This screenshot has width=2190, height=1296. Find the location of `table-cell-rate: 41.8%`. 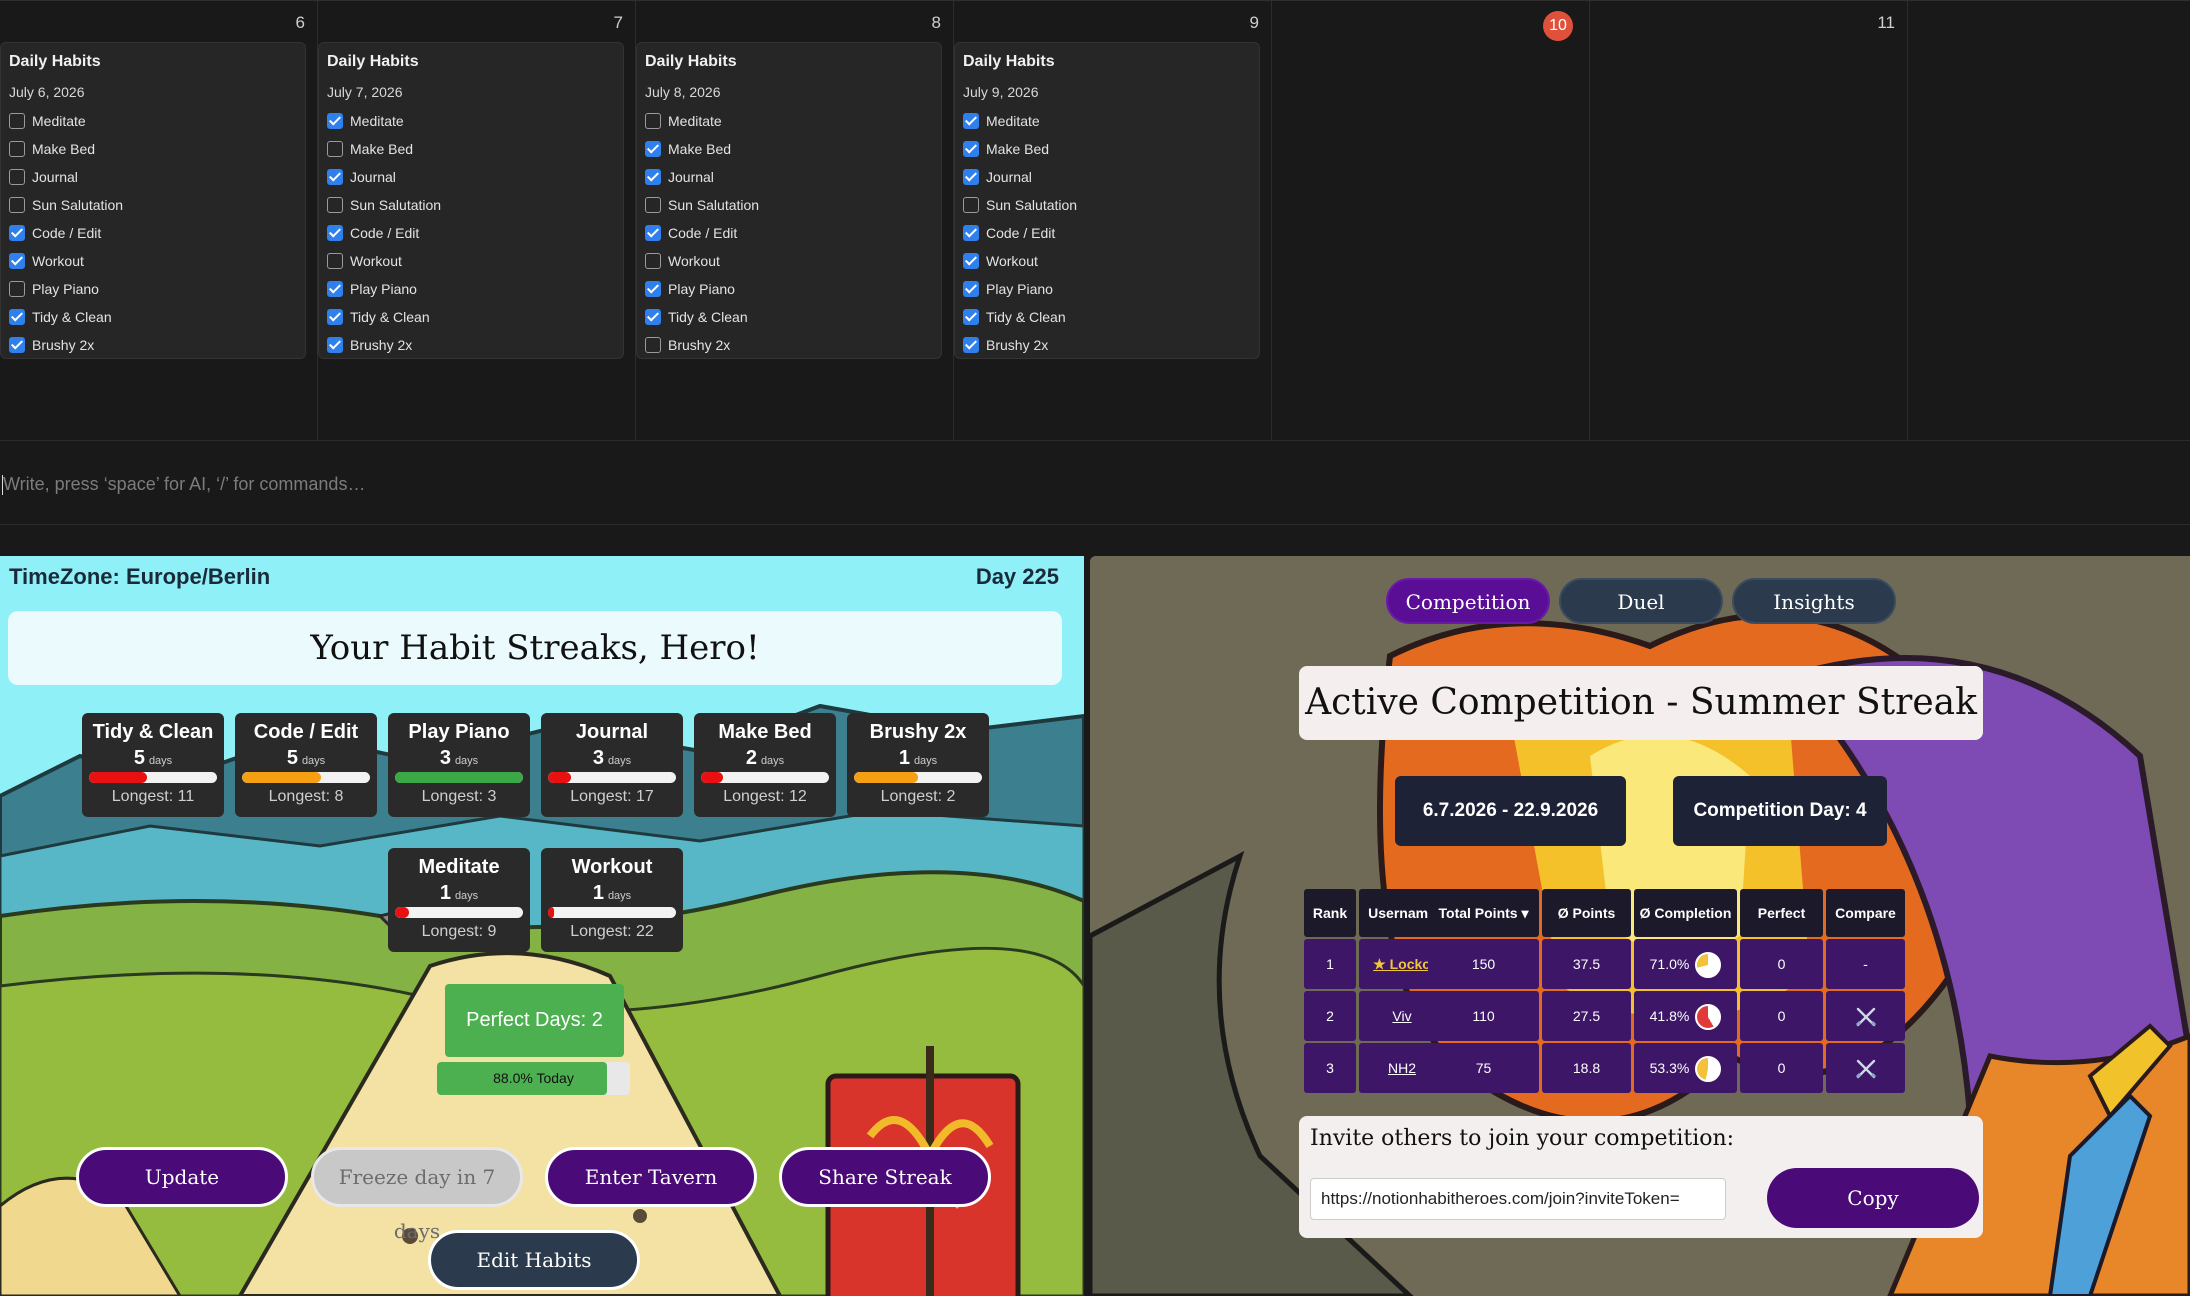

table-cell-rate: 41.8% is located at coordinates (1685, 1016).